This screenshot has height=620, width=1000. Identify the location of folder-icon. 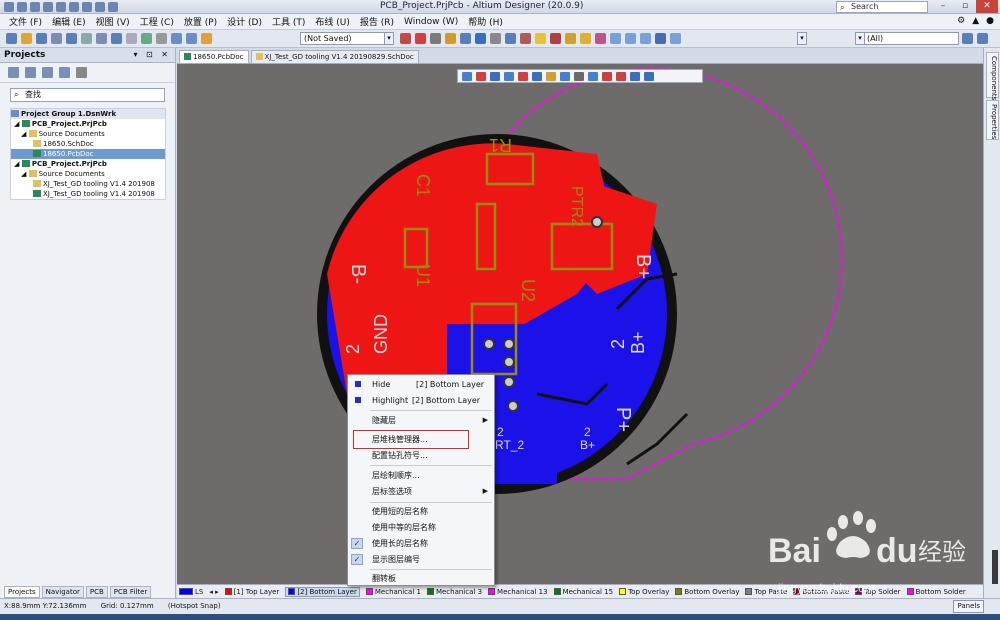
(32, 133).